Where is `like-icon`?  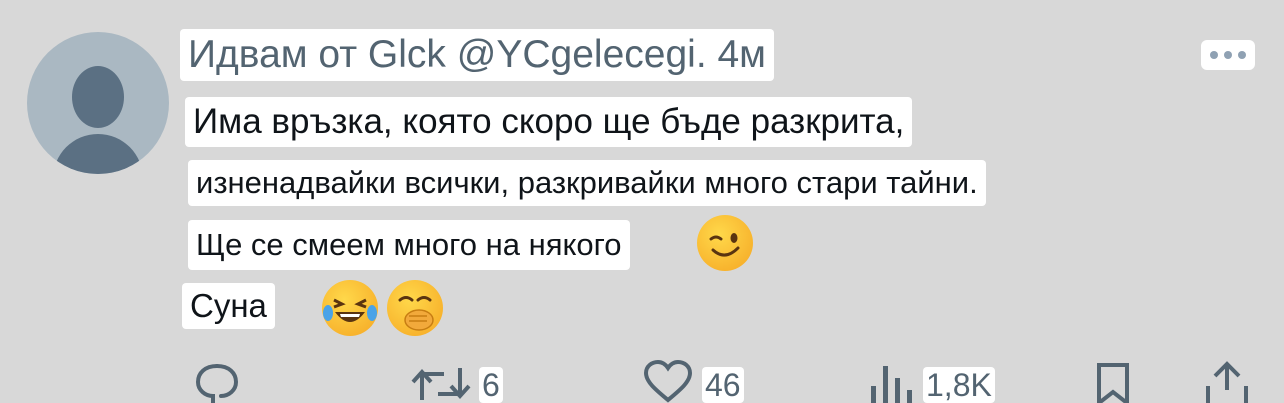
like-icon is located at coordinates (668, 381).